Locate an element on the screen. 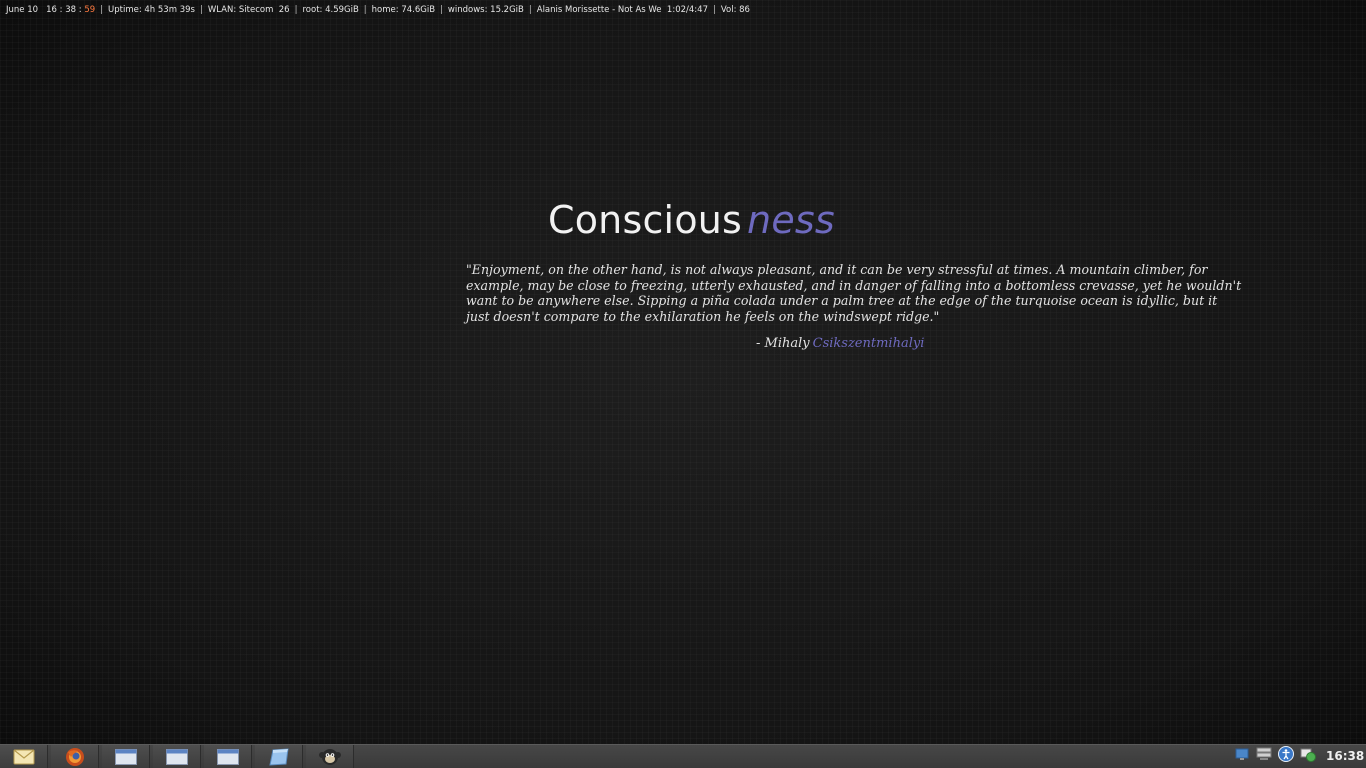  status-date: June 10 is located at coordinates (22, 10).